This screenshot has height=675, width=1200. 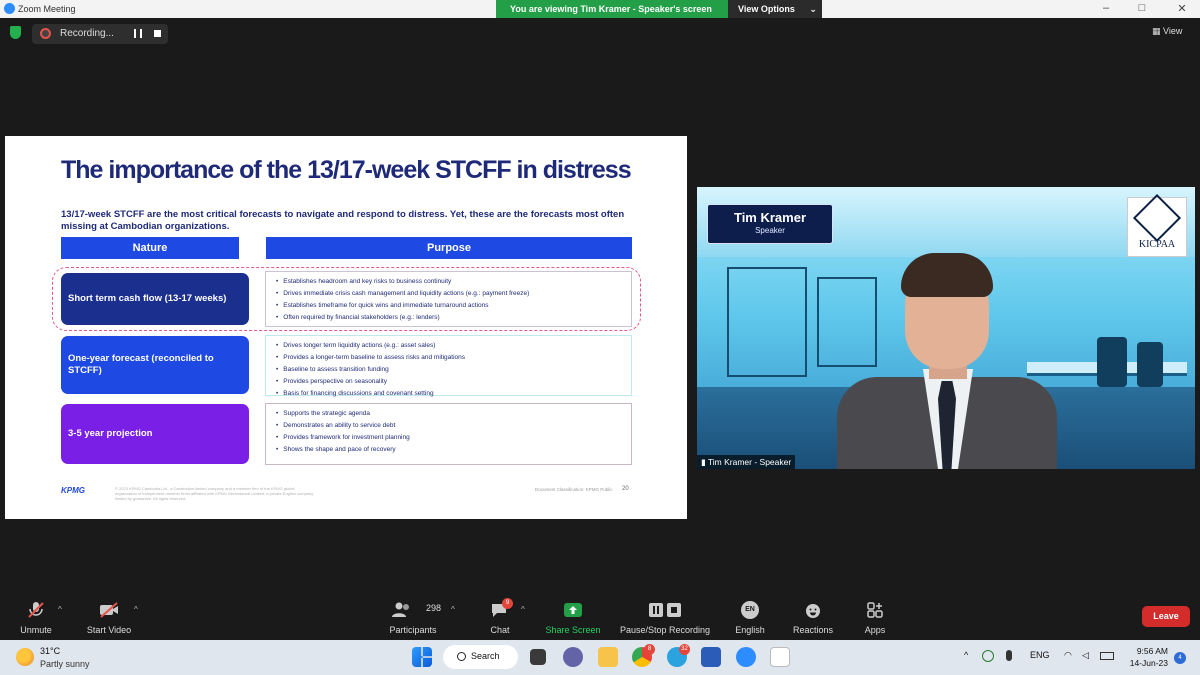 What do you see at coordinates (36, 630) in the screenshot?
I see `unmute-label: Unmute` at bounding box center [36, 630].